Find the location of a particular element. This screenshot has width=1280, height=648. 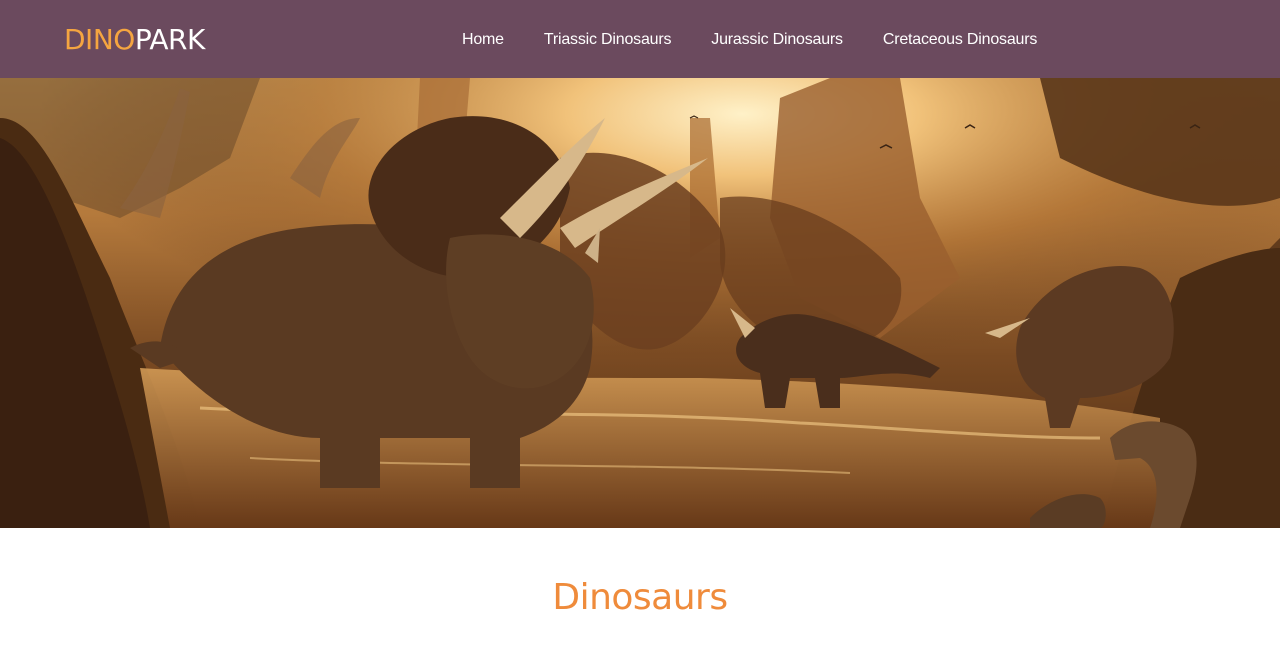

nav-link-triassic: Triassic Dinosaurs is located at coordinates (608, 40).